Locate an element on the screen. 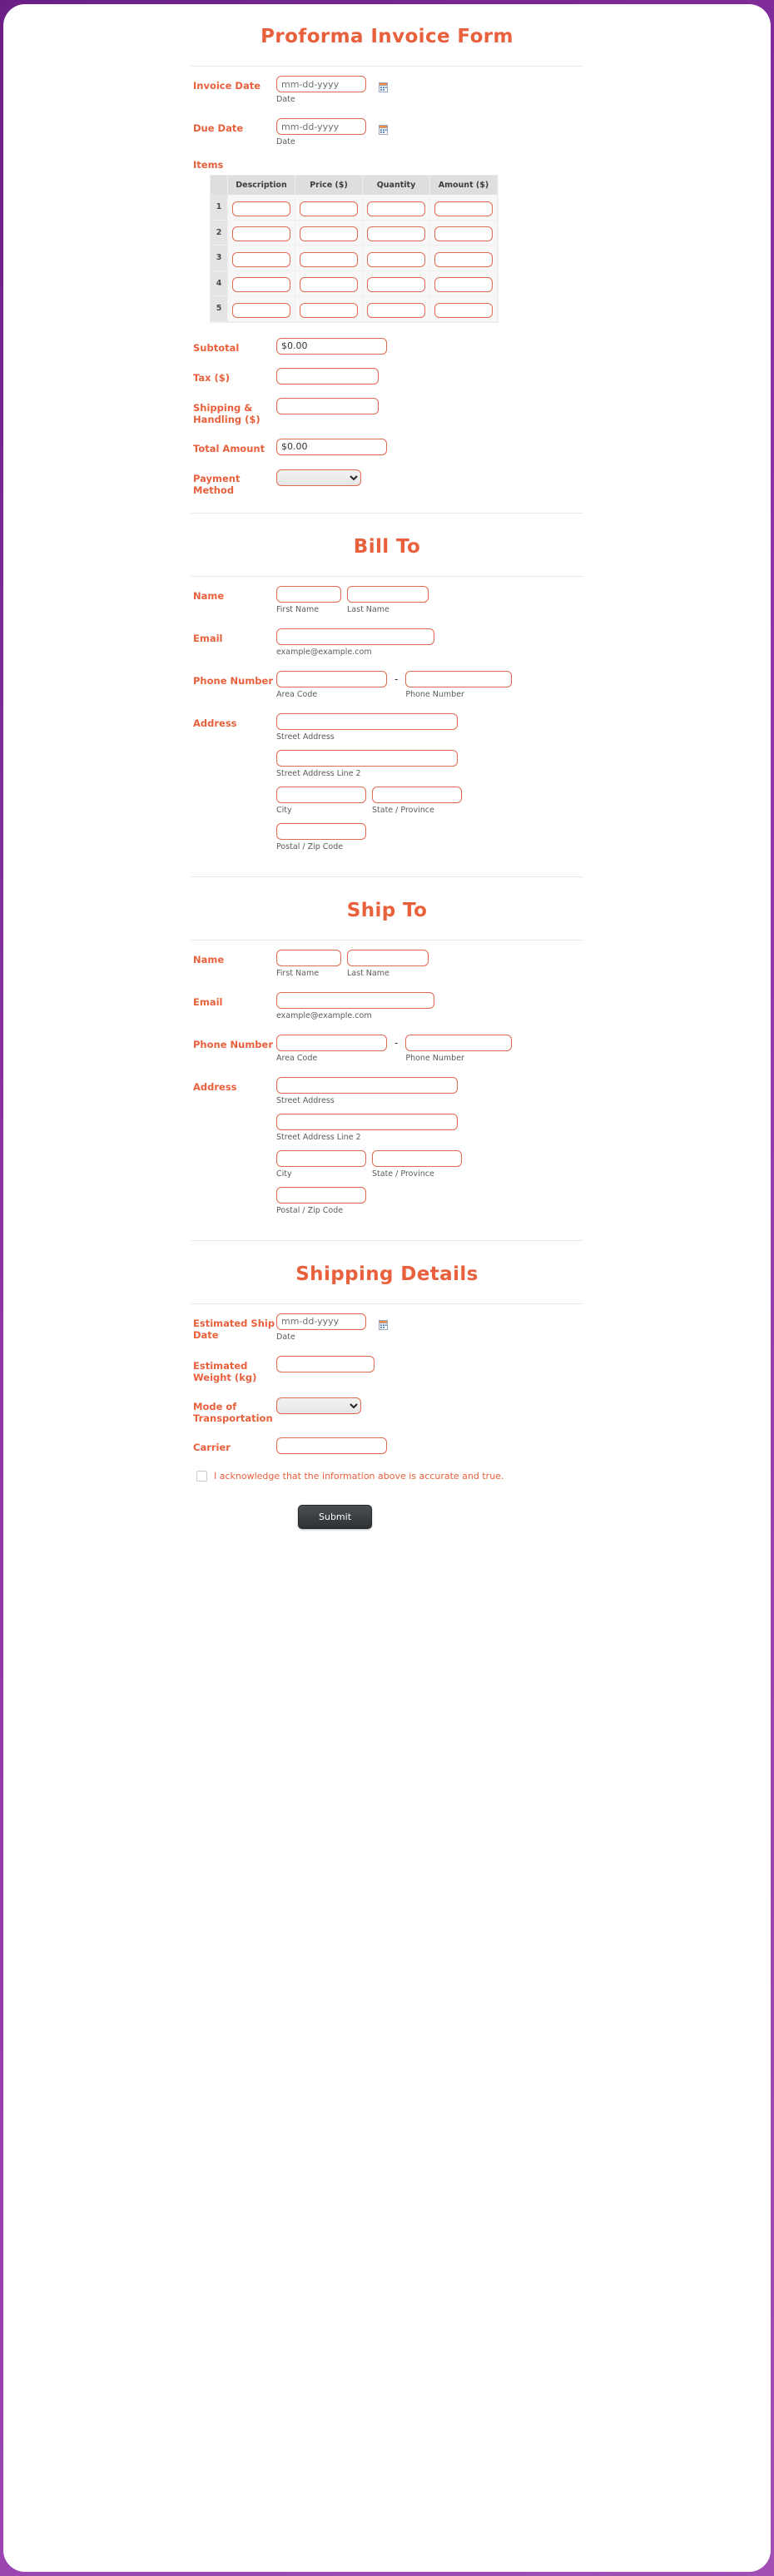  ship-first-name-input is located at coordinates (308, 957).